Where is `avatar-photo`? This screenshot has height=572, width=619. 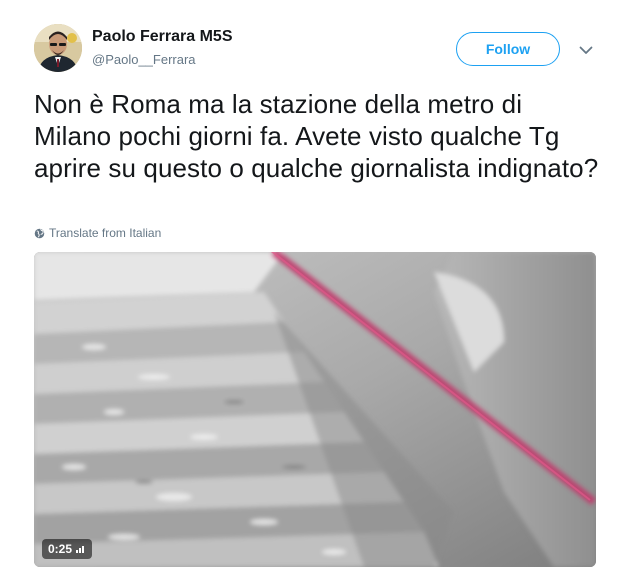
avatar-photo is located at coordinates (58, 48).